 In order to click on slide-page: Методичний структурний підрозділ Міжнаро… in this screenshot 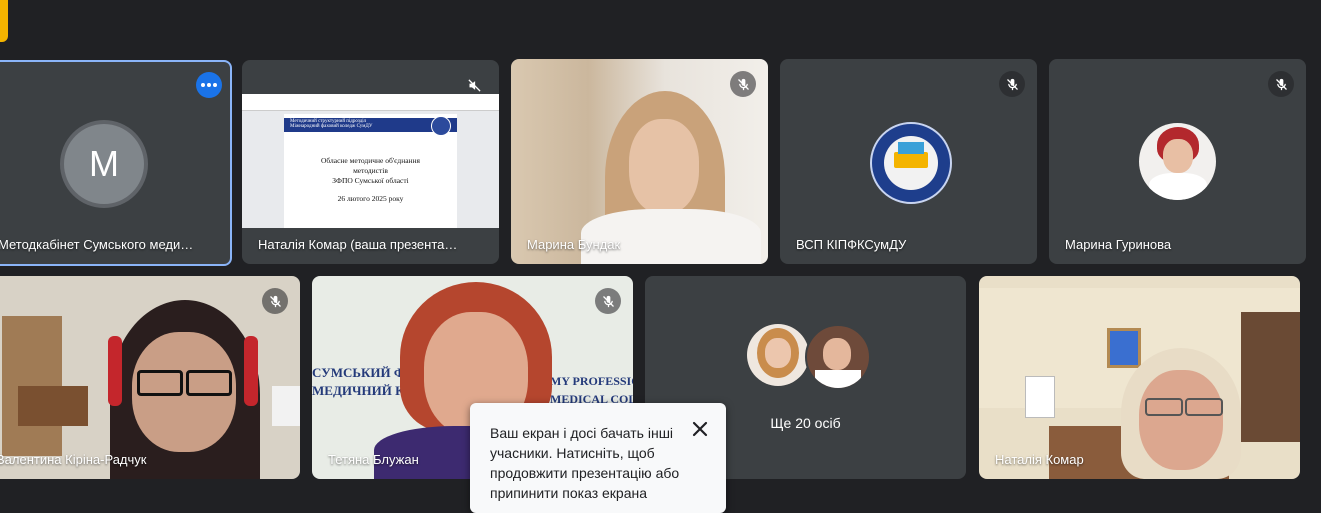, I will do `click(370, 171)`.